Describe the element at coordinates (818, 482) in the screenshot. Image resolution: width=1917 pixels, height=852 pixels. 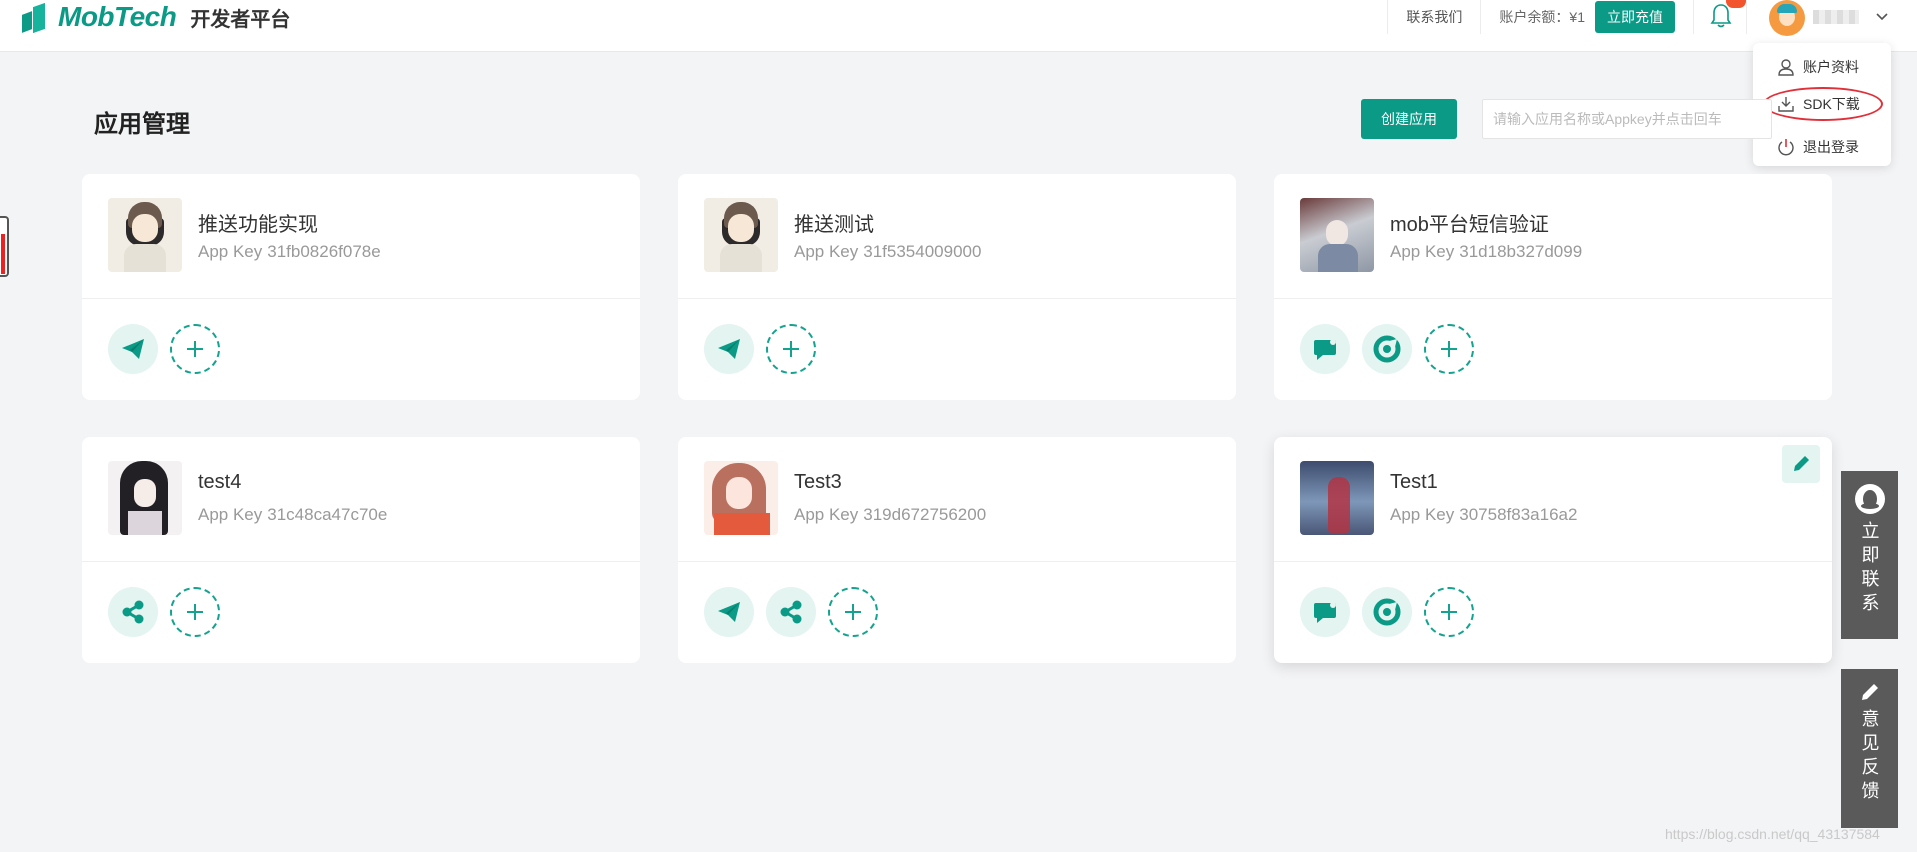
I see `app-name: Test3` at that location.